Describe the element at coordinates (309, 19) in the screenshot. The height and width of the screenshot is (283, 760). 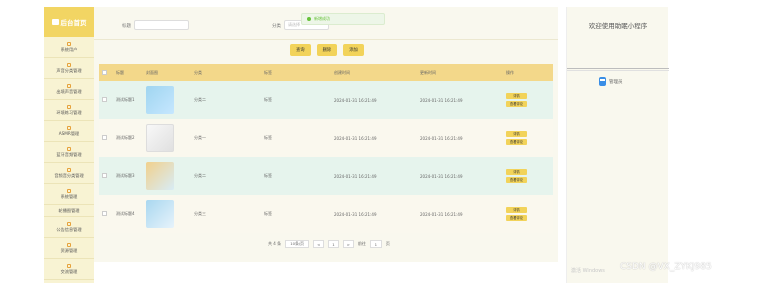
I see `check-icon` at that location.